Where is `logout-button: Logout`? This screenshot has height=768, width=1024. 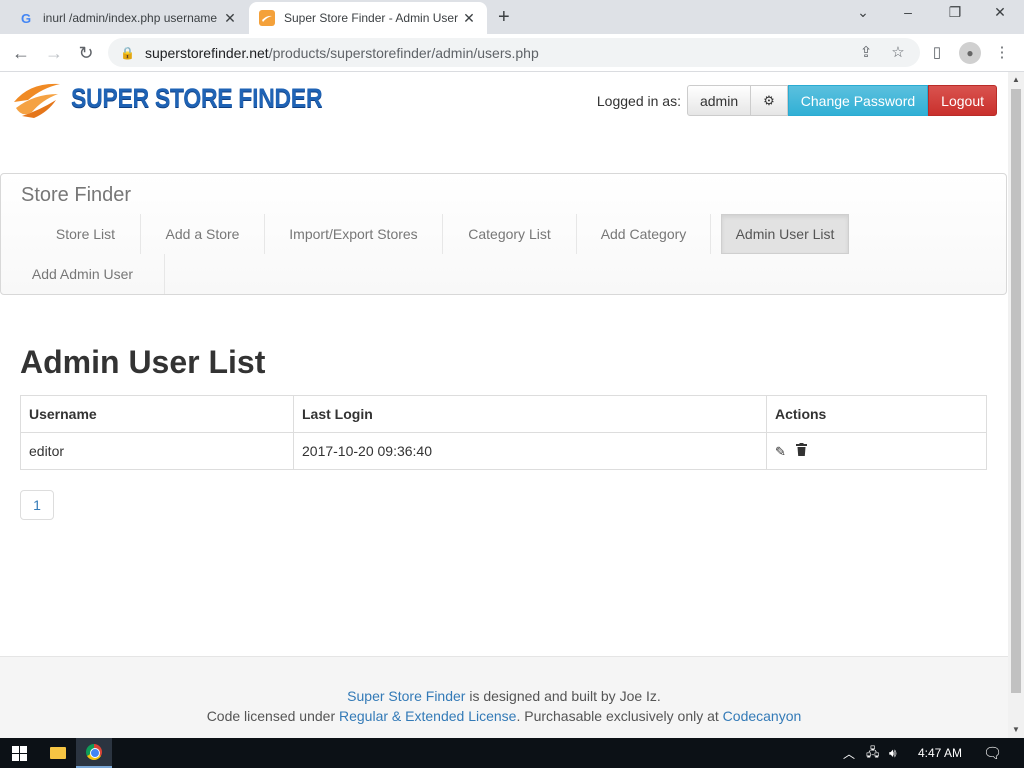 logout-button: Logout is located at coordinates (962, 100).